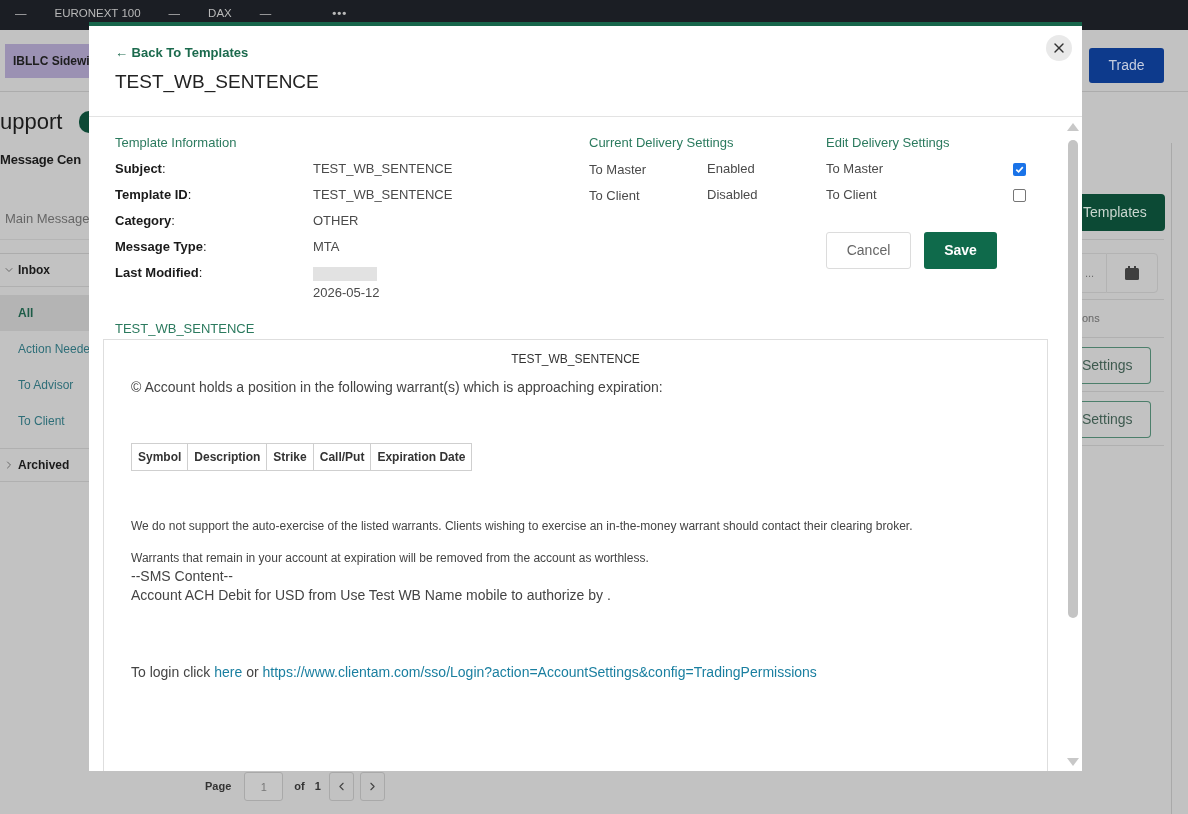 This screenshot has height=814, width=1188. What do you see at coordinates (341, 786) in the screenshot?
I see `previous-page-button` at bounding box center [341, 786].